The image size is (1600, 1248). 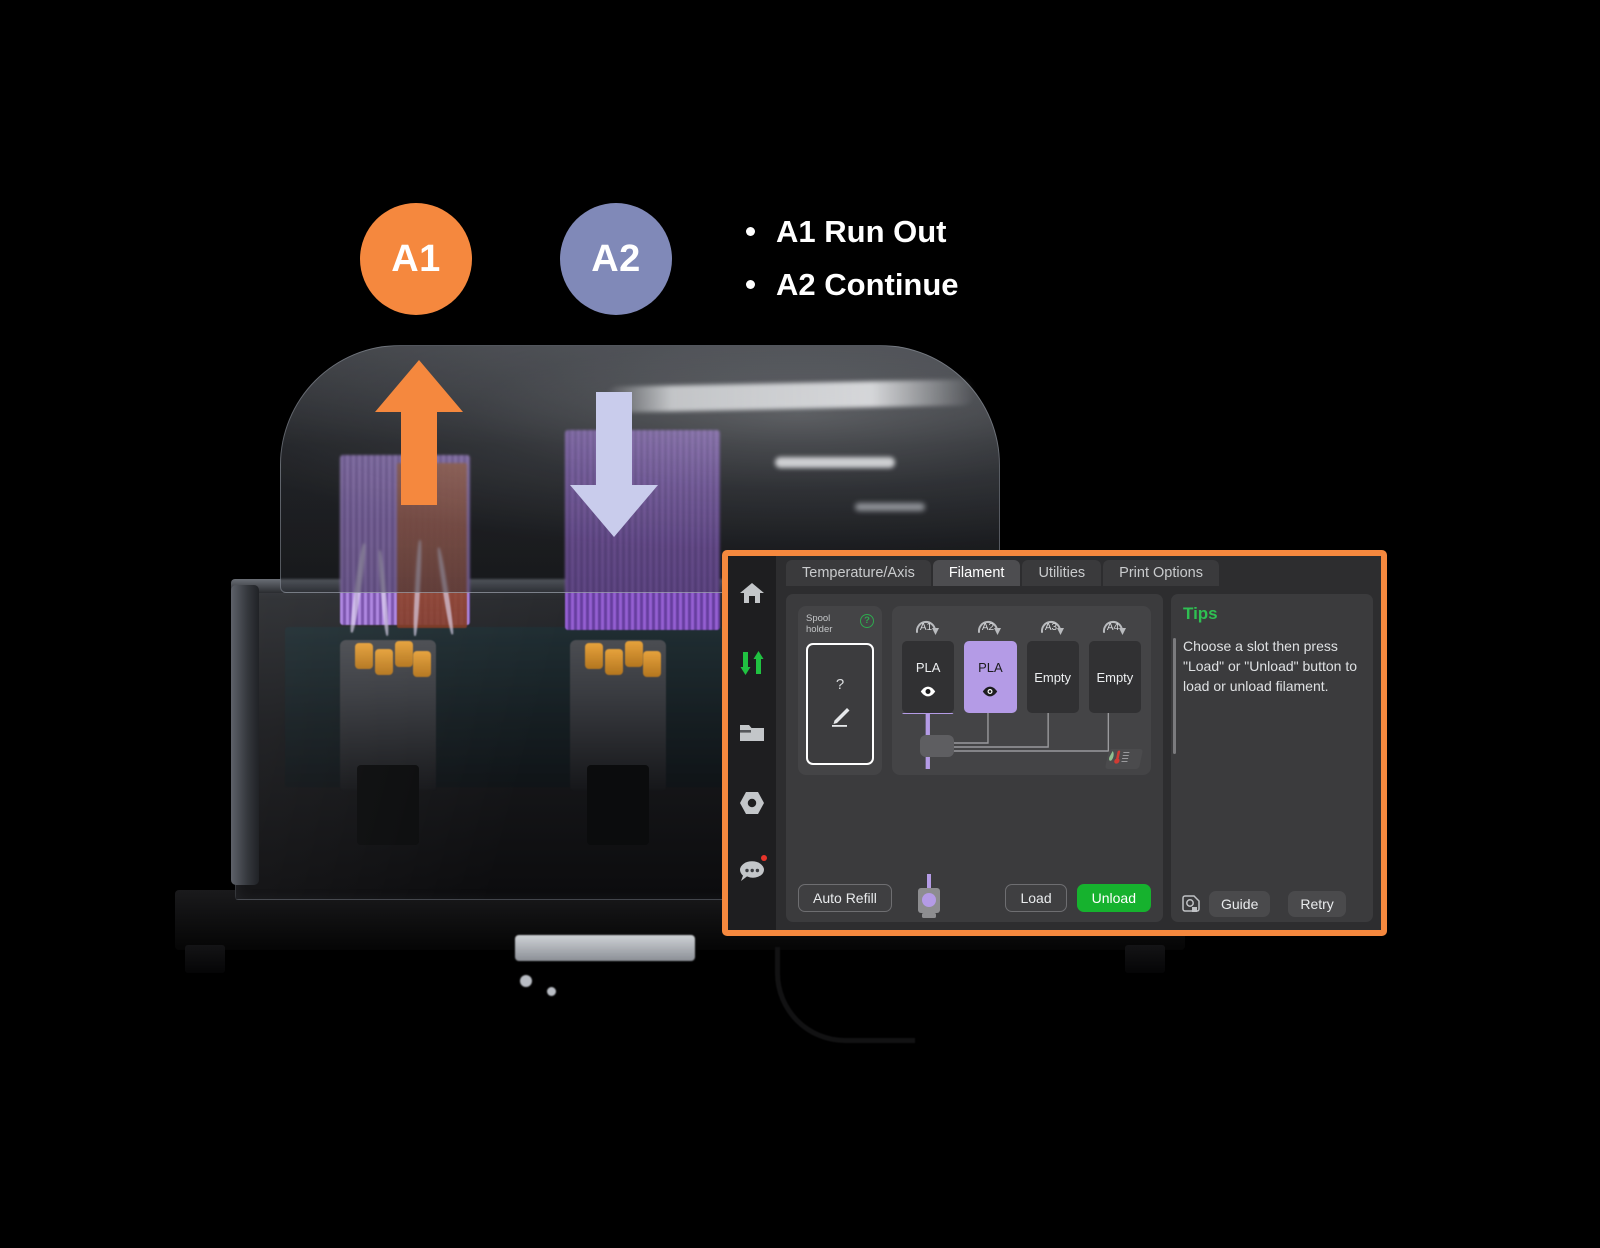 What do you see at coordinates (1200, 613) in the screenshot?
I see `tips-title: Tips` at bounding box center [1200, 613].